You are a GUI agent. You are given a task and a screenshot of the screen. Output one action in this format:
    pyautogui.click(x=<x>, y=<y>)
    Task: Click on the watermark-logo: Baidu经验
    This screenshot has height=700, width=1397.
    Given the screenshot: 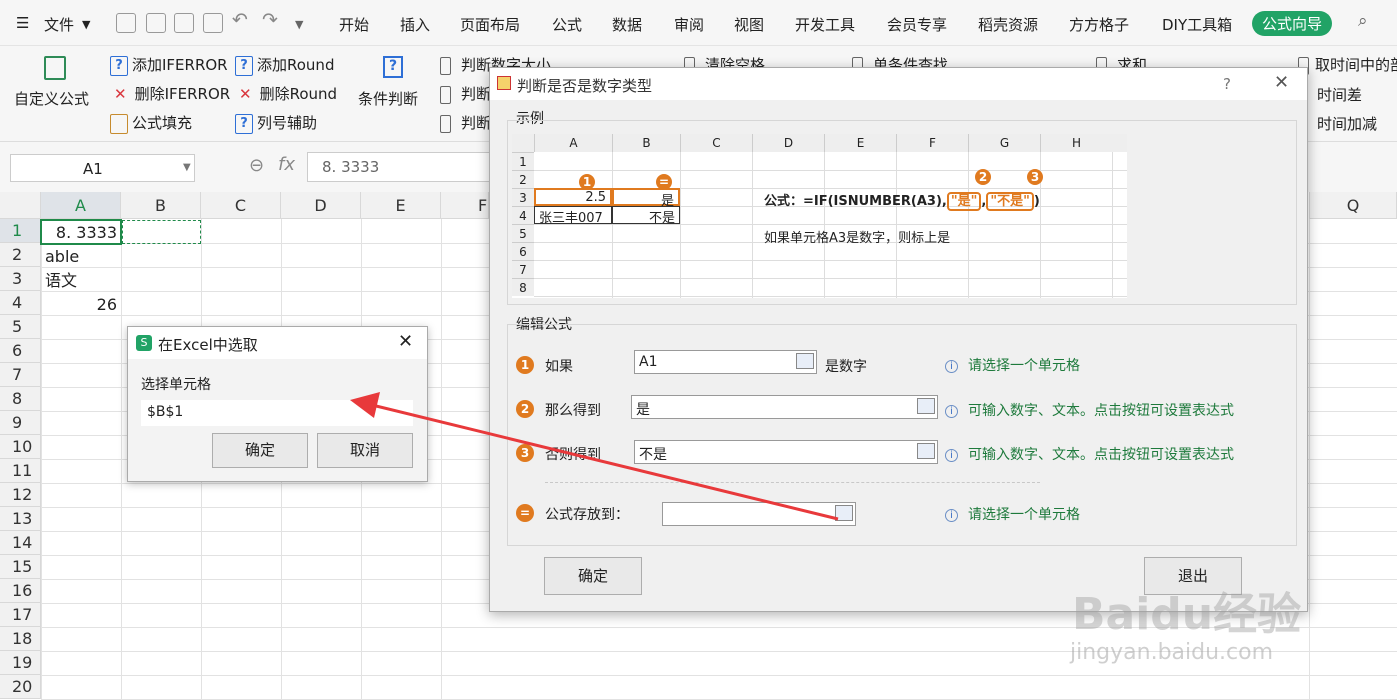 What is the action you would take?
    pyautogui.click(x=1187, y=614)
    